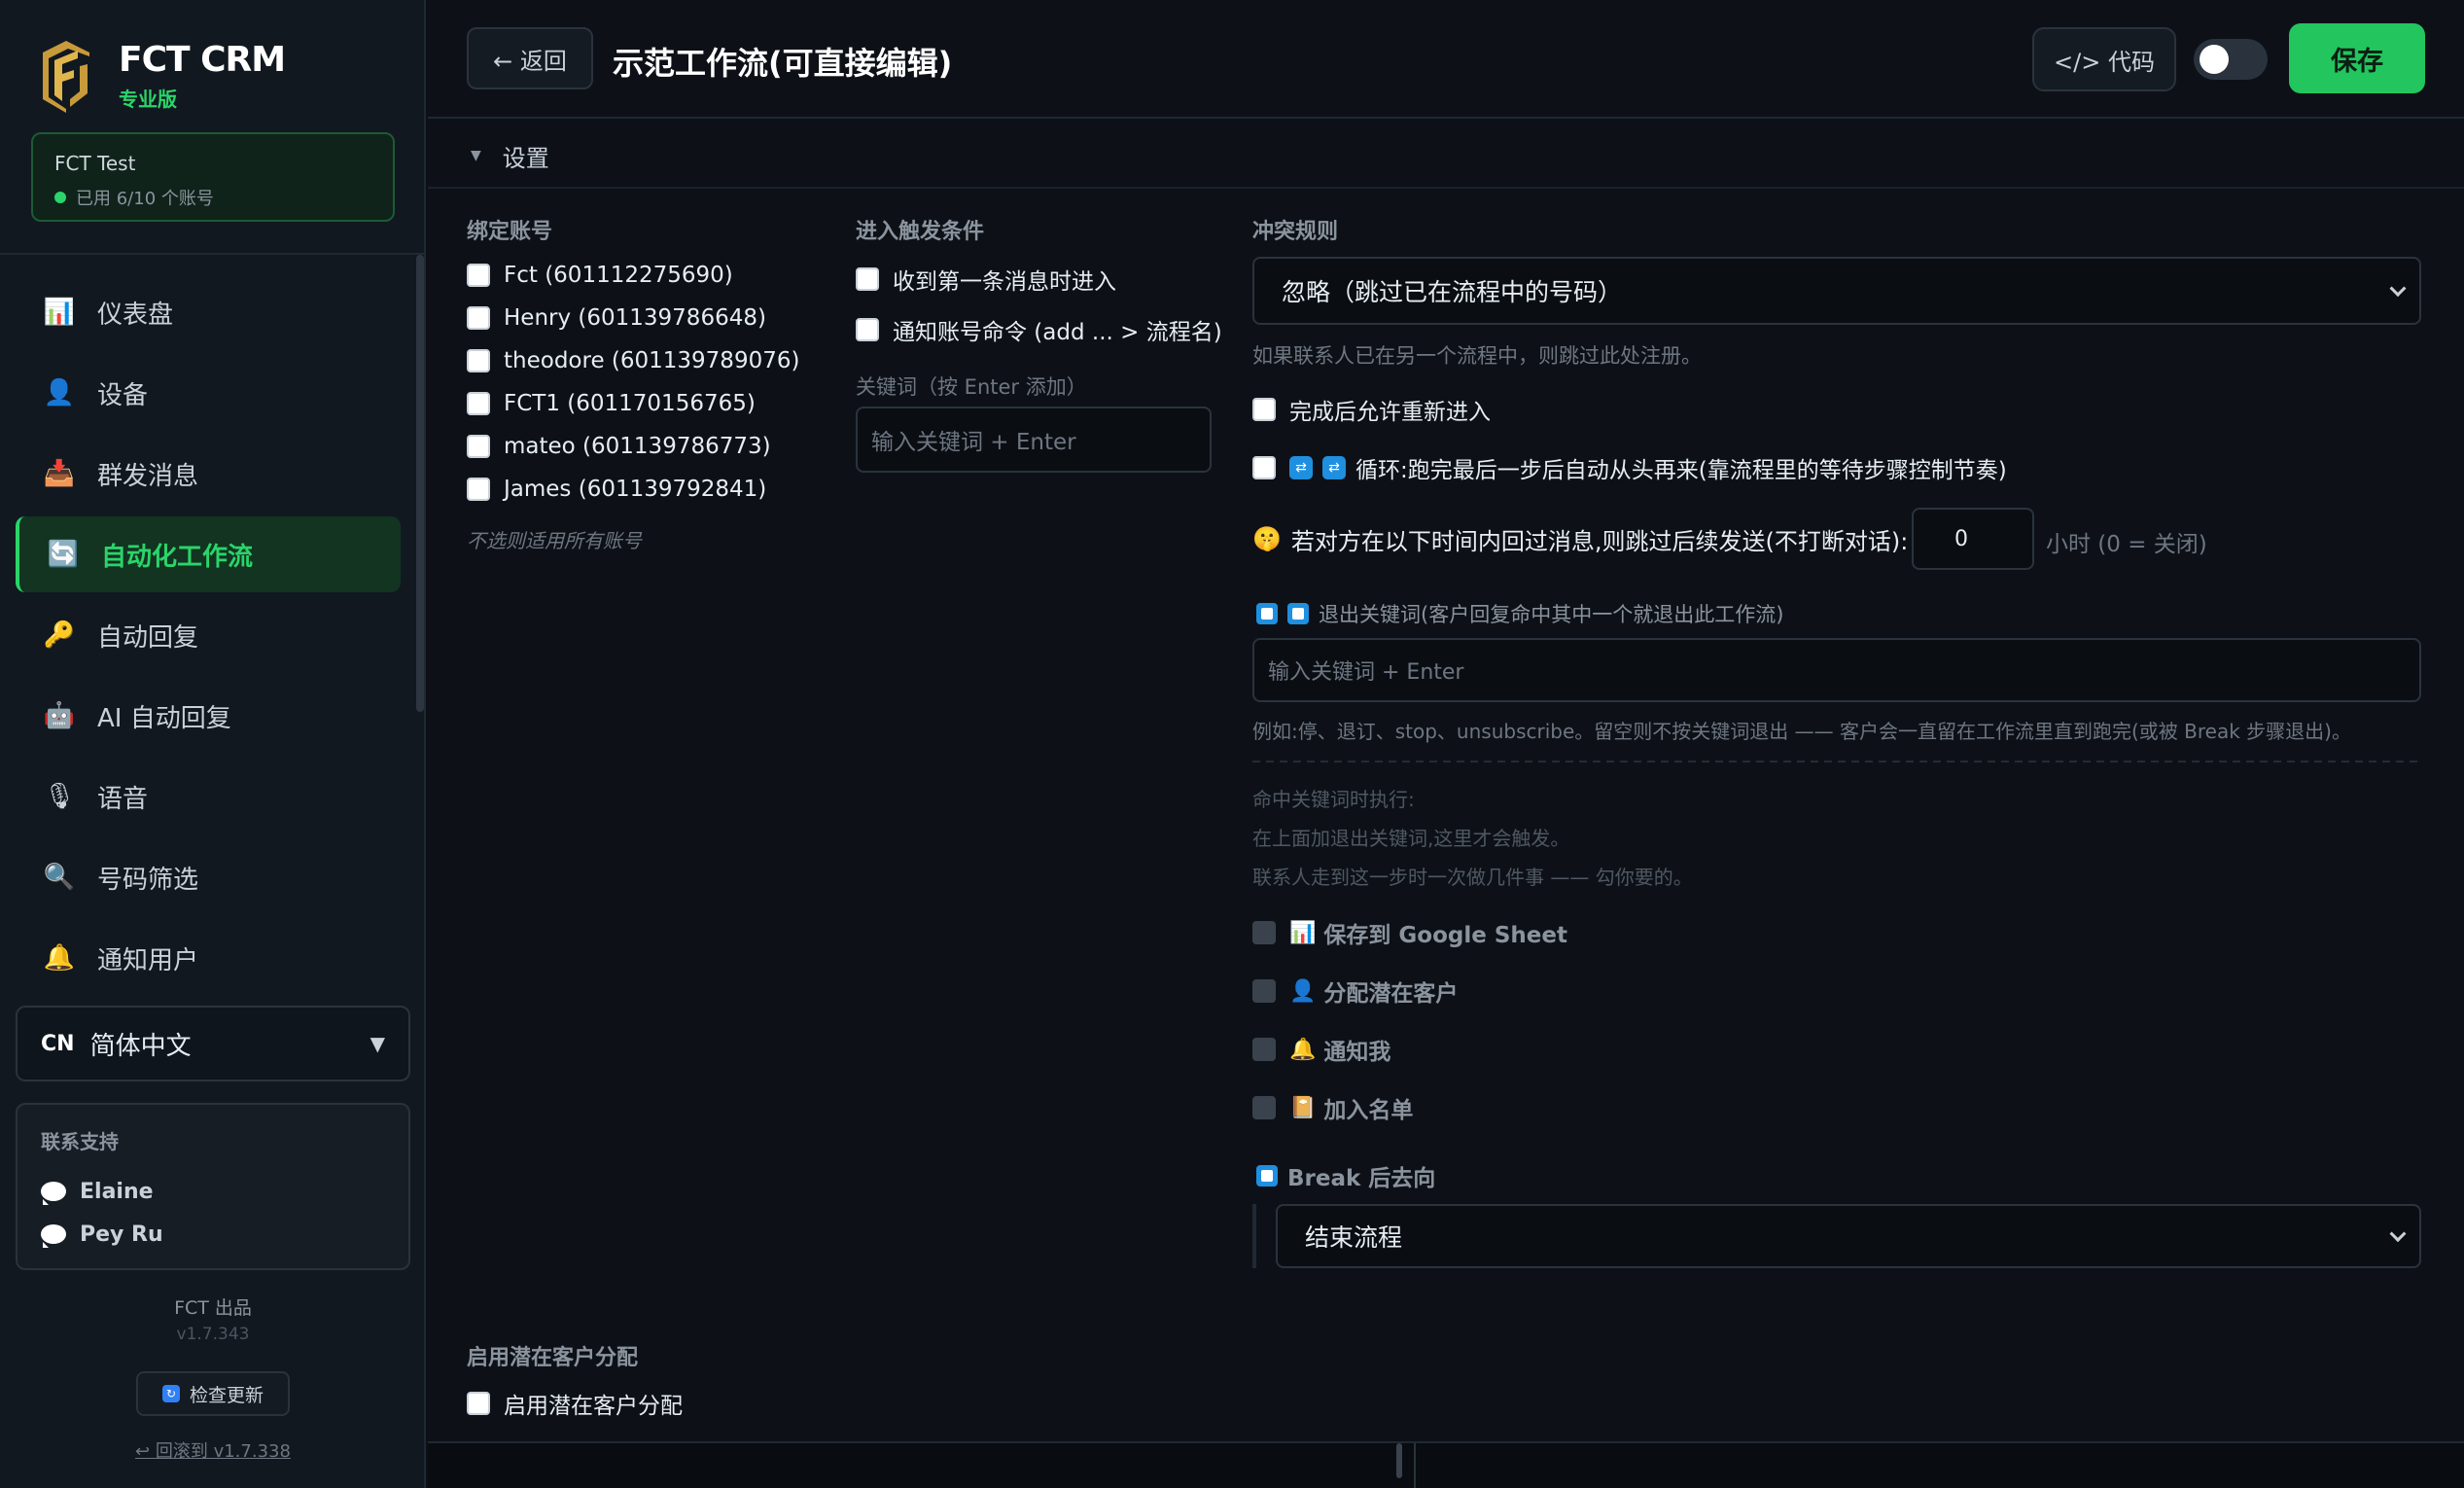 This screenshot has height=1488, width=2464. What do you see at coordinates (59, 877) in the screenshot?
I see `magnifier-icon: 🔍` at bounding box center [59, 877].